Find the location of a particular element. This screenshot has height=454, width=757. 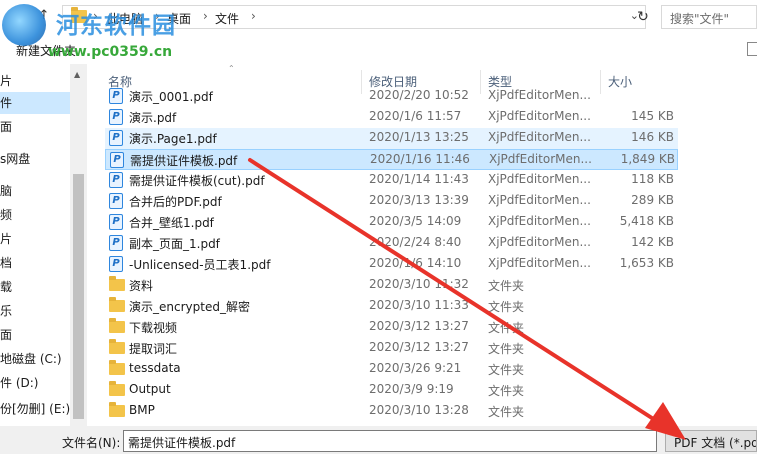

sidebar-item: 档 is located at coordinates (35, 263).